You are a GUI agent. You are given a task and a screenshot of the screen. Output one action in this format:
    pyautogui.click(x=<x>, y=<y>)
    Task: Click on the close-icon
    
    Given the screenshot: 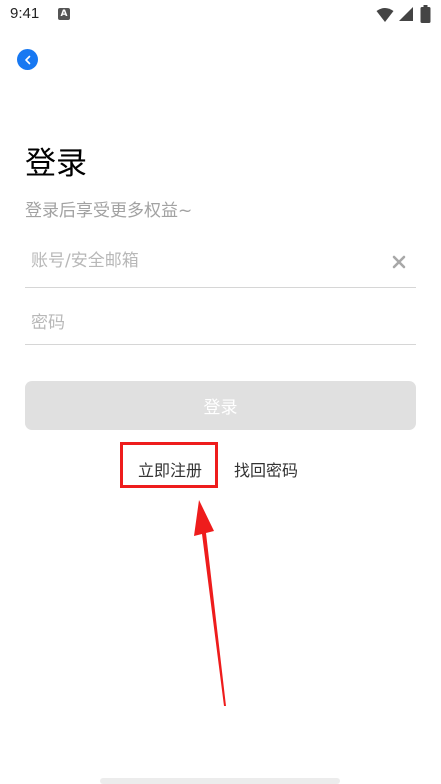 What is the action you would take?
    pyautogui.click(x=399, y=263)
    